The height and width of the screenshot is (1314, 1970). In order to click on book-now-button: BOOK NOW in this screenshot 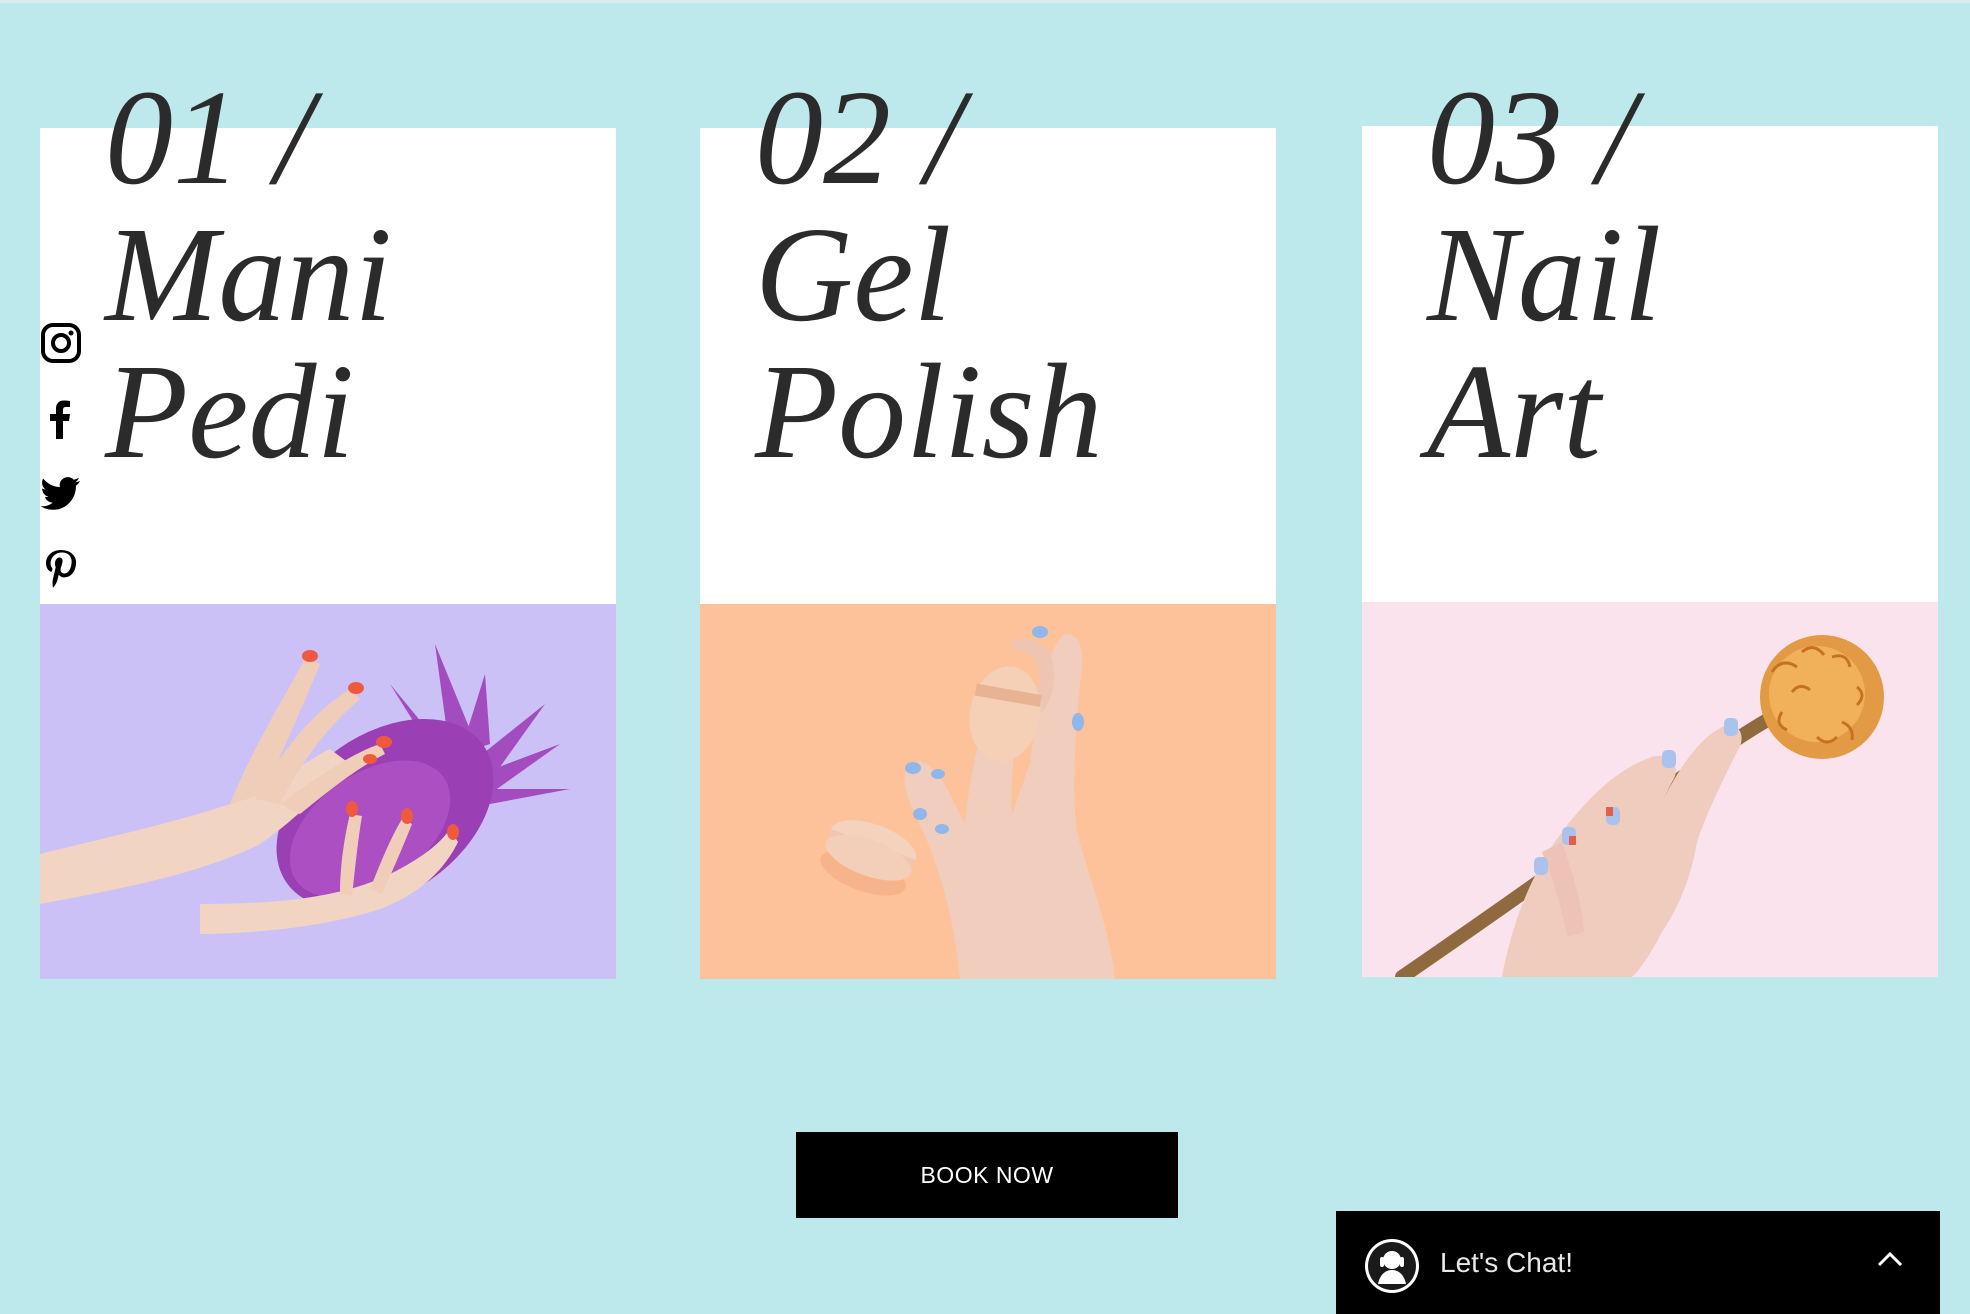, I will do `click(987, 1175)`.